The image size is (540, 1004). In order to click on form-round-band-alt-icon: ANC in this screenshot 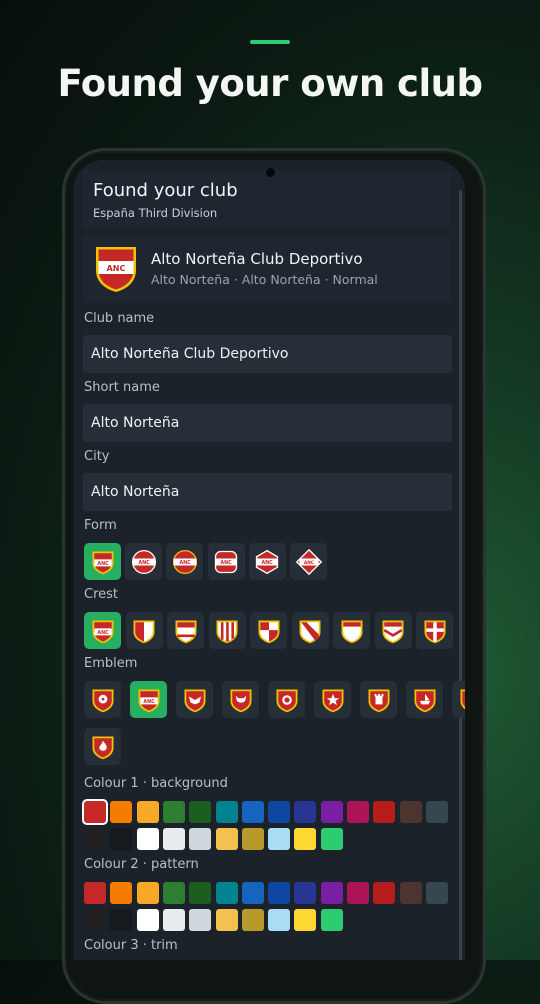, I will do `click(185, 562)`.